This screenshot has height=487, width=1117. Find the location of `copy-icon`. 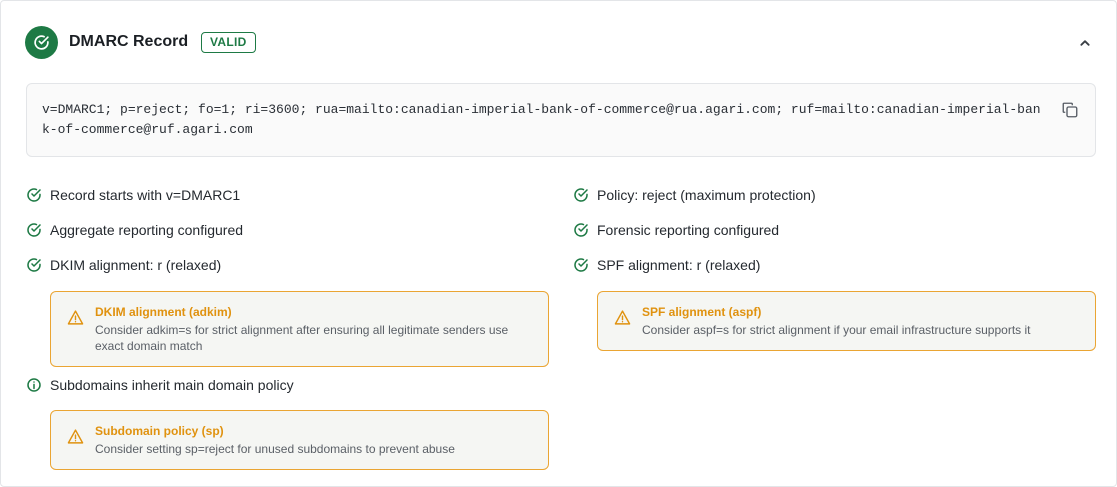

copy-icon is located at coordinates (1070, 110).